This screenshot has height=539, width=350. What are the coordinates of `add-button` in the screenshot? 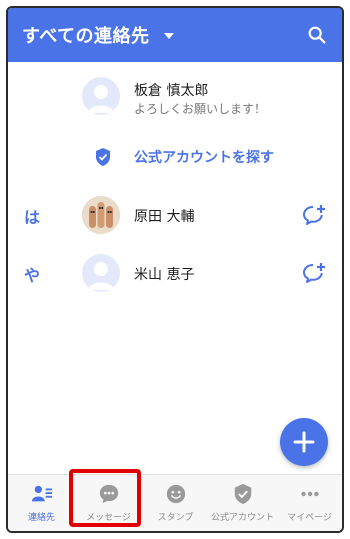 It's located at (304, 442).